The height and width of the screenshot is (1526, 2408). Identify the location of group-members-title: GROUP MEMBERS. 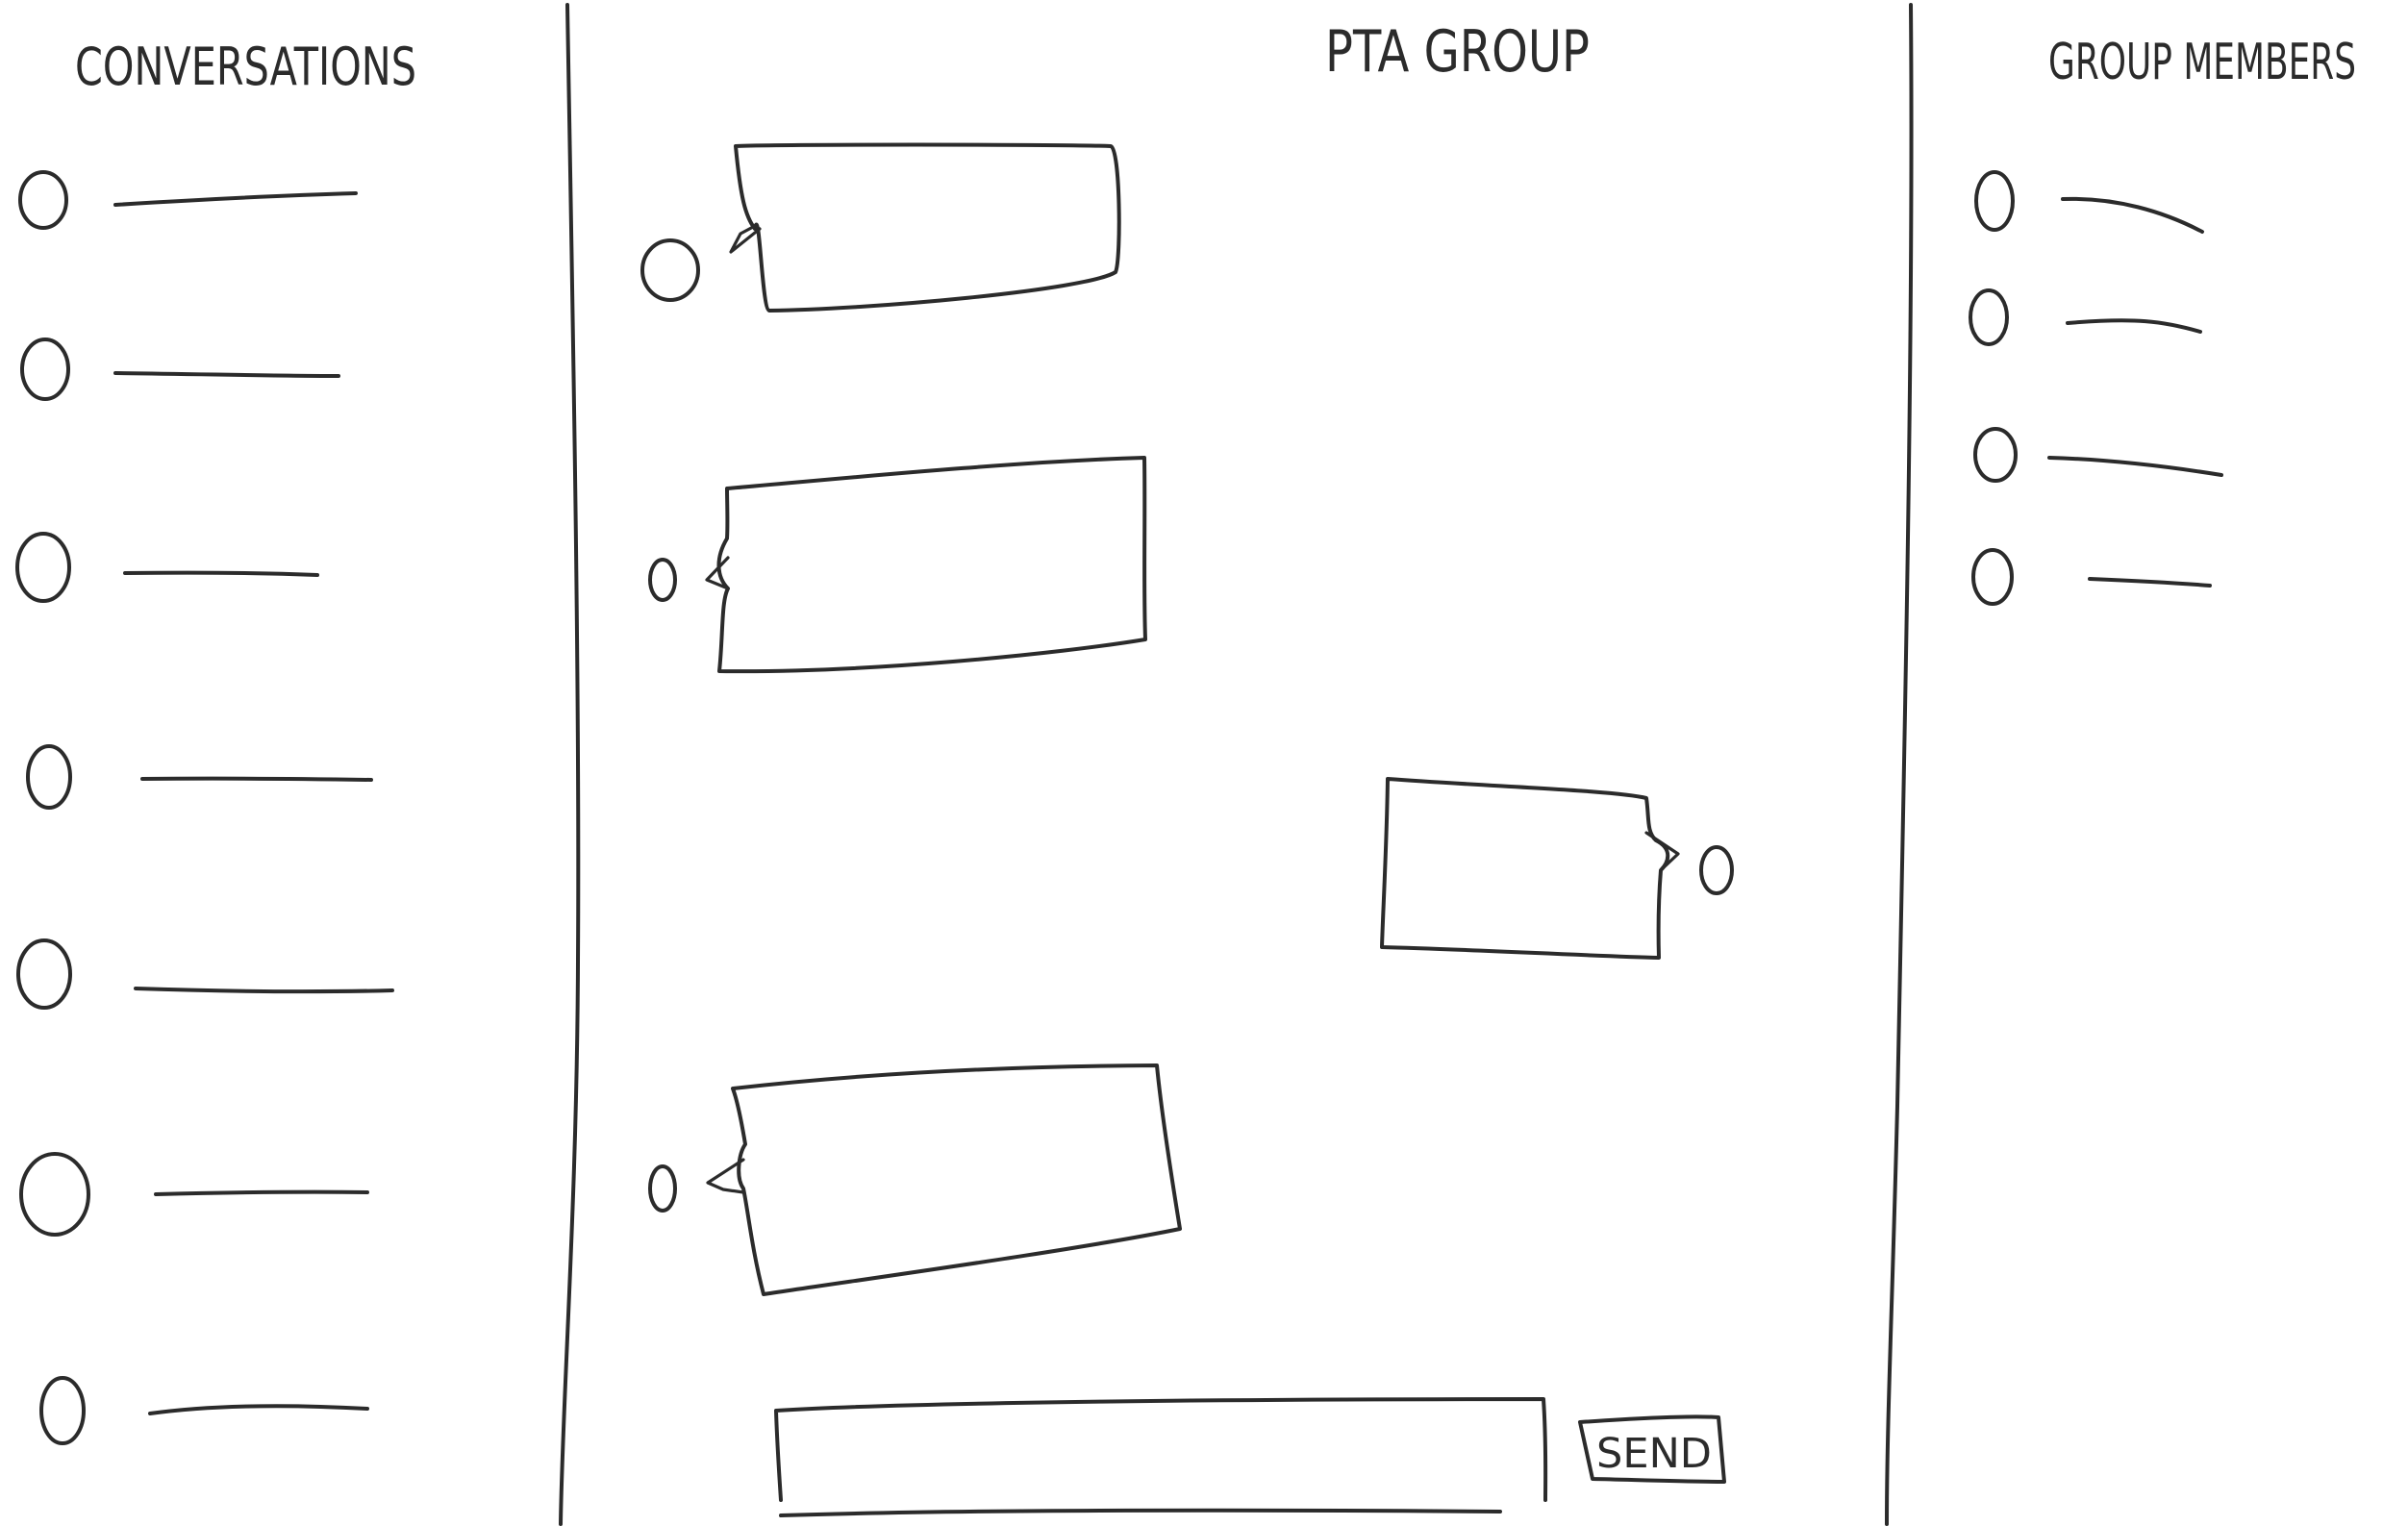
(2202, 63).